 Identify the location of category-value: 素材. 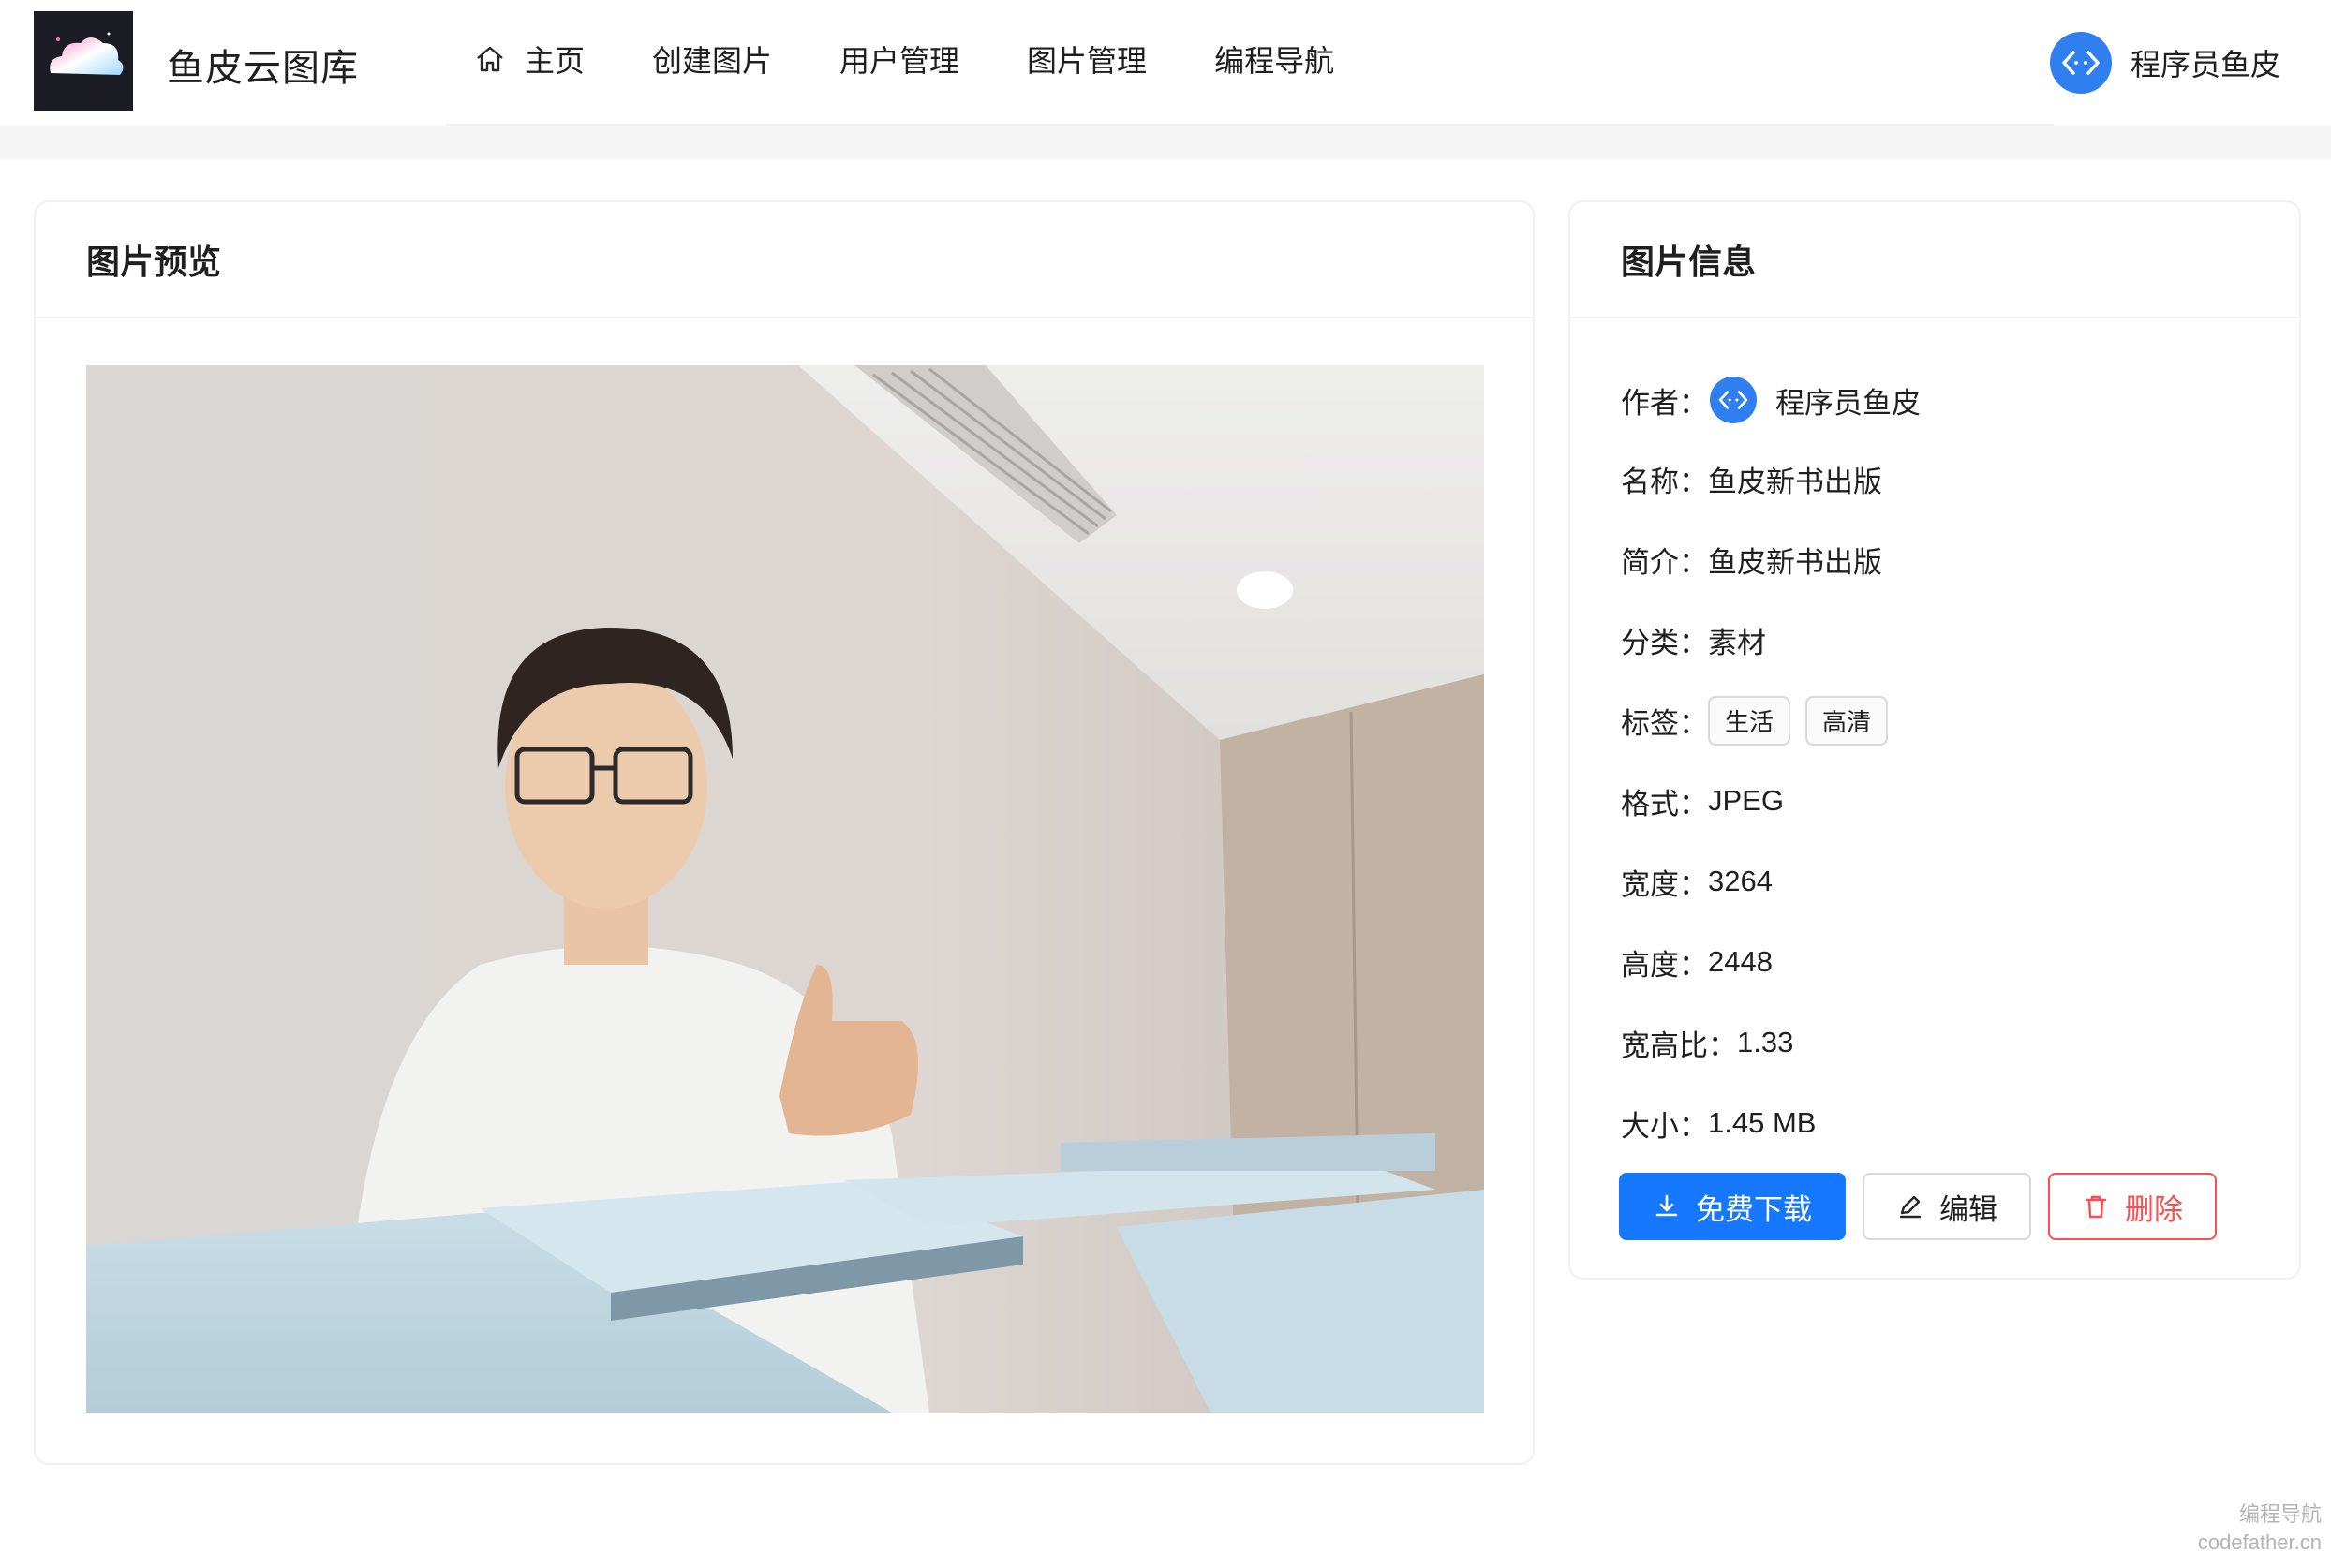
(1737, 642).